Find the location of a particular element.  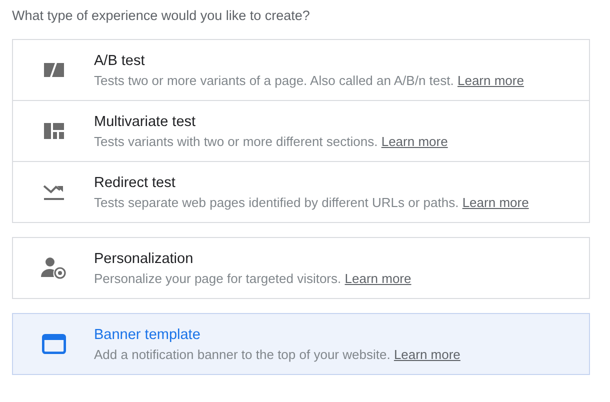

option-description: Add a notification banner to the top of your website. Learn more is located at coordinates (277, 354).